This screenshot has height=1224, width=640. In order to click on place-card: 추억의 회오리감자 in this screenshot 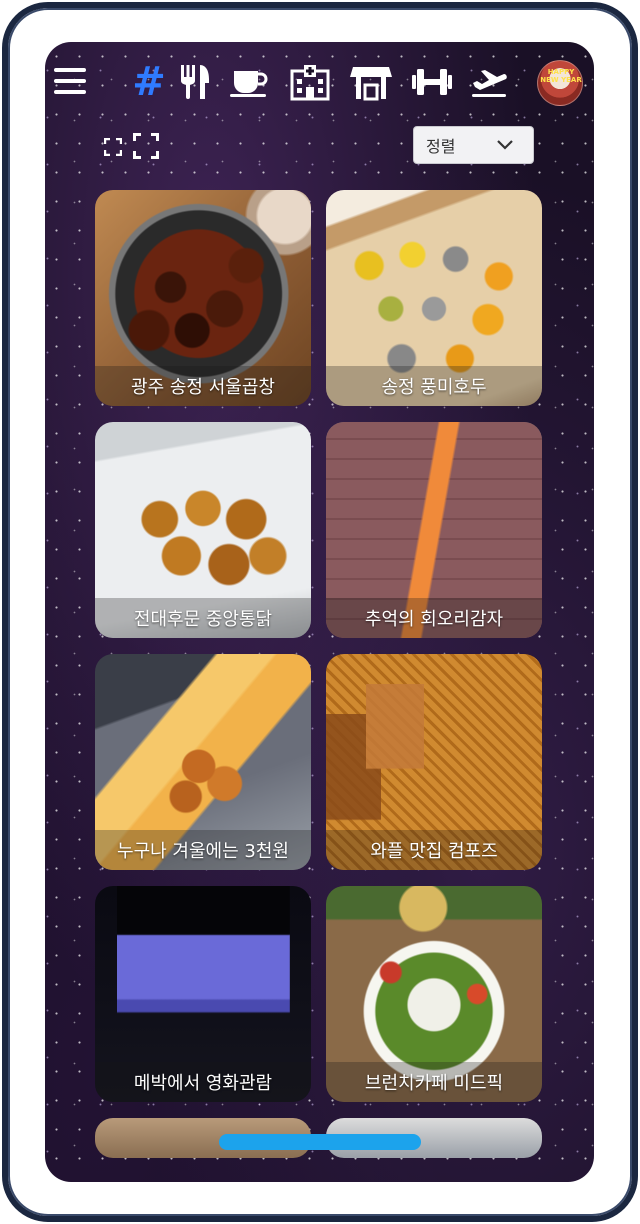, I will do `click(434, 530)`.